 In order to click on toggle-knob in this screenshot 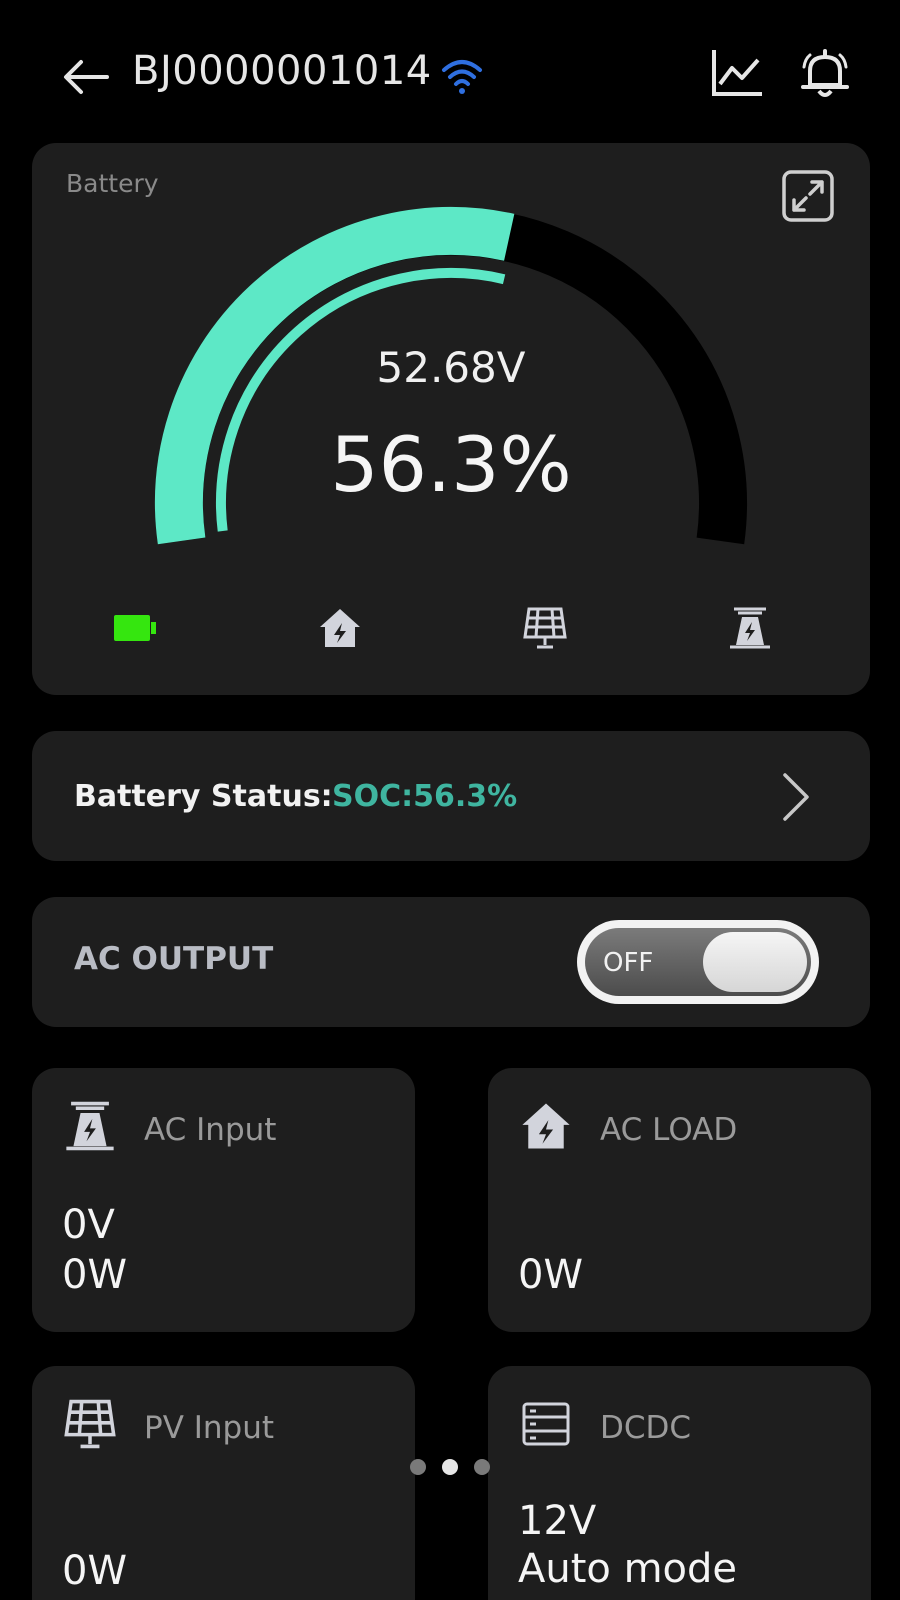, I will do `click(755, 962)`.